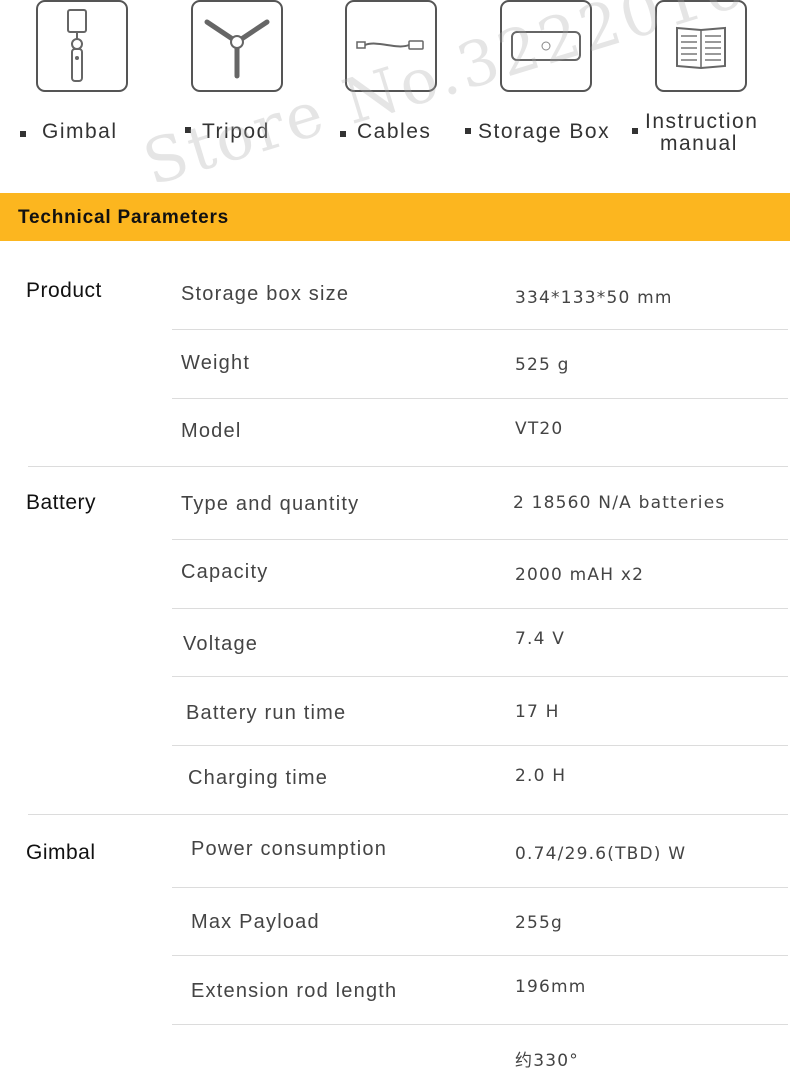 Image resolution: width=790 pixels, height=1071 pixels. What do you see at coordinates (537, 712) in the screenshot?
I see `param-value: 17 H` at bounding box center [537, 712].